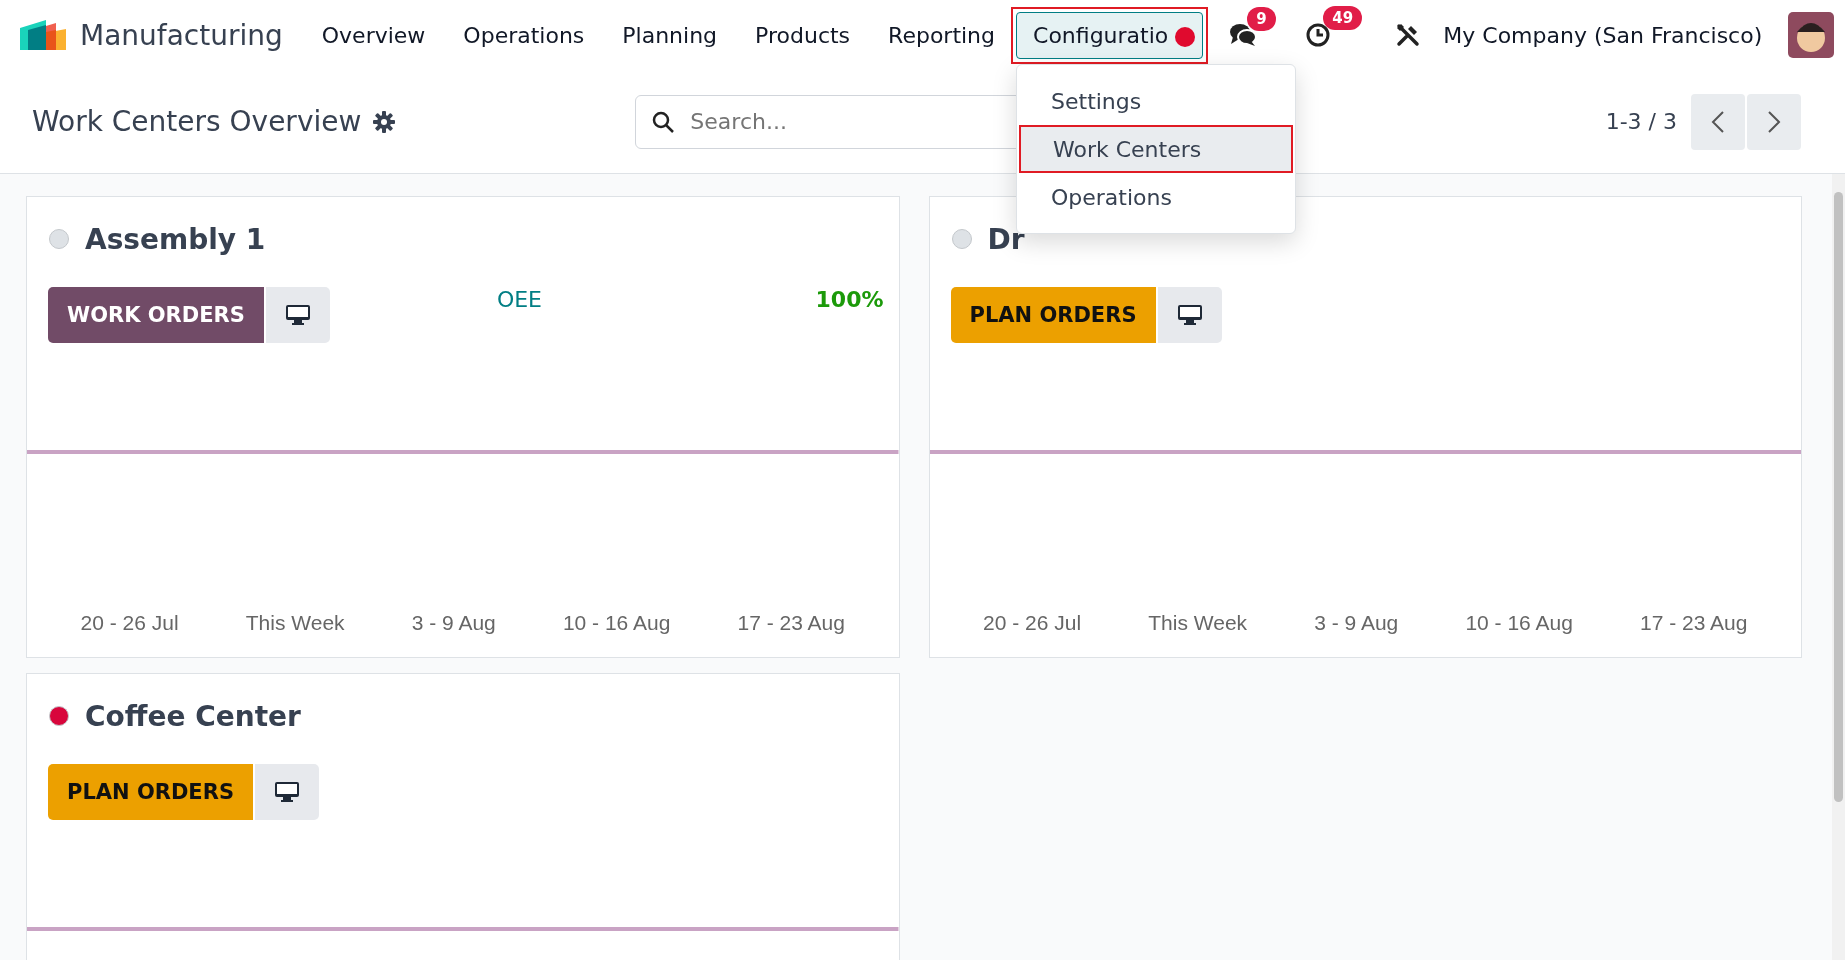  I want to click on menu-item: Operations, so click(524, 35).